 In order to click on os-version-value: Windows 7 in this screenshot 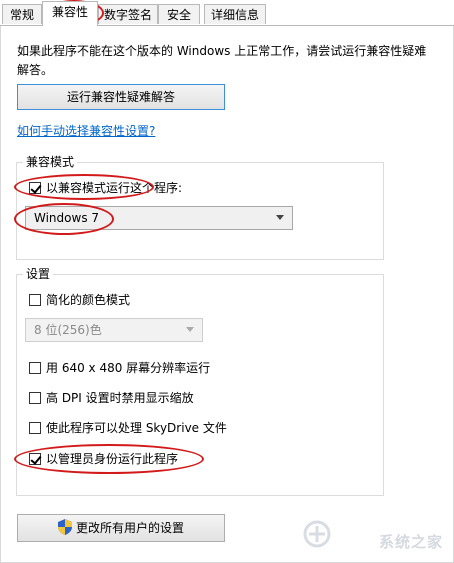, I will do `click(67, 218)`.